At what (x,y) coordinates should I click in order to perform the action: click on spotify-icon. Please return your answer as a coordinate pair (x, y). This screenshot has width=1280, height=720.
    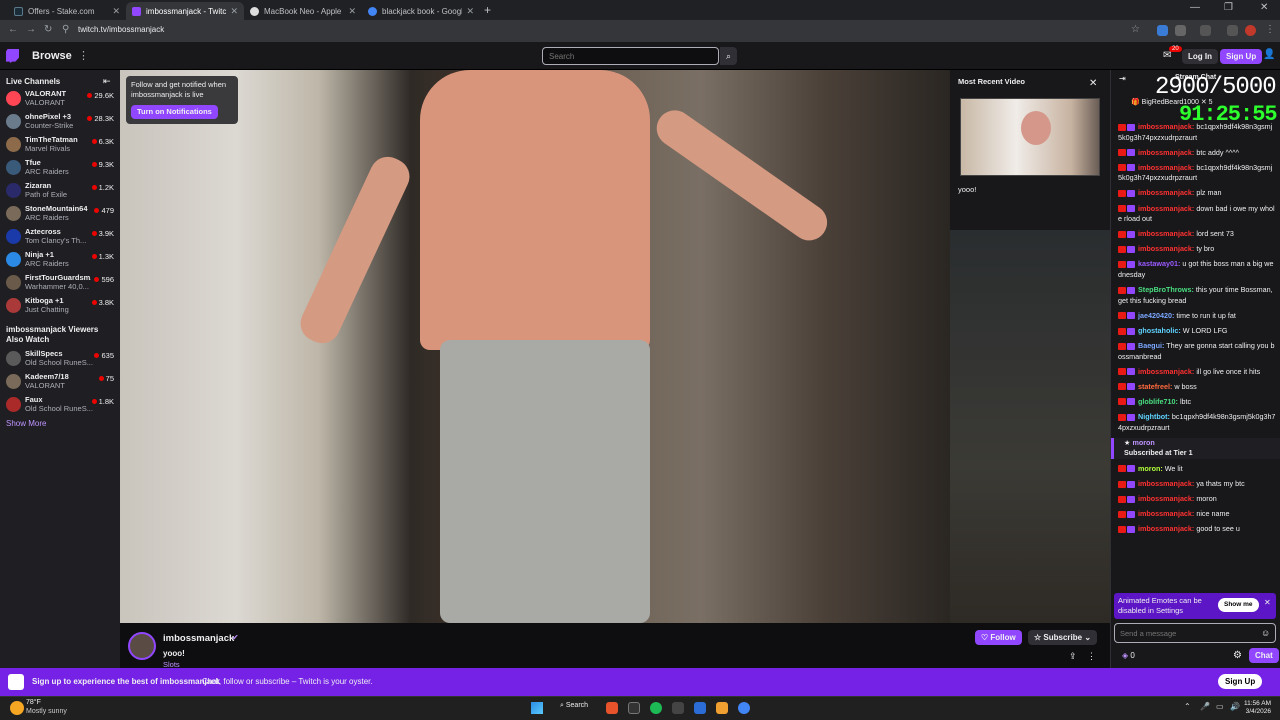
    Looking at the image, I should click on (656, 708).